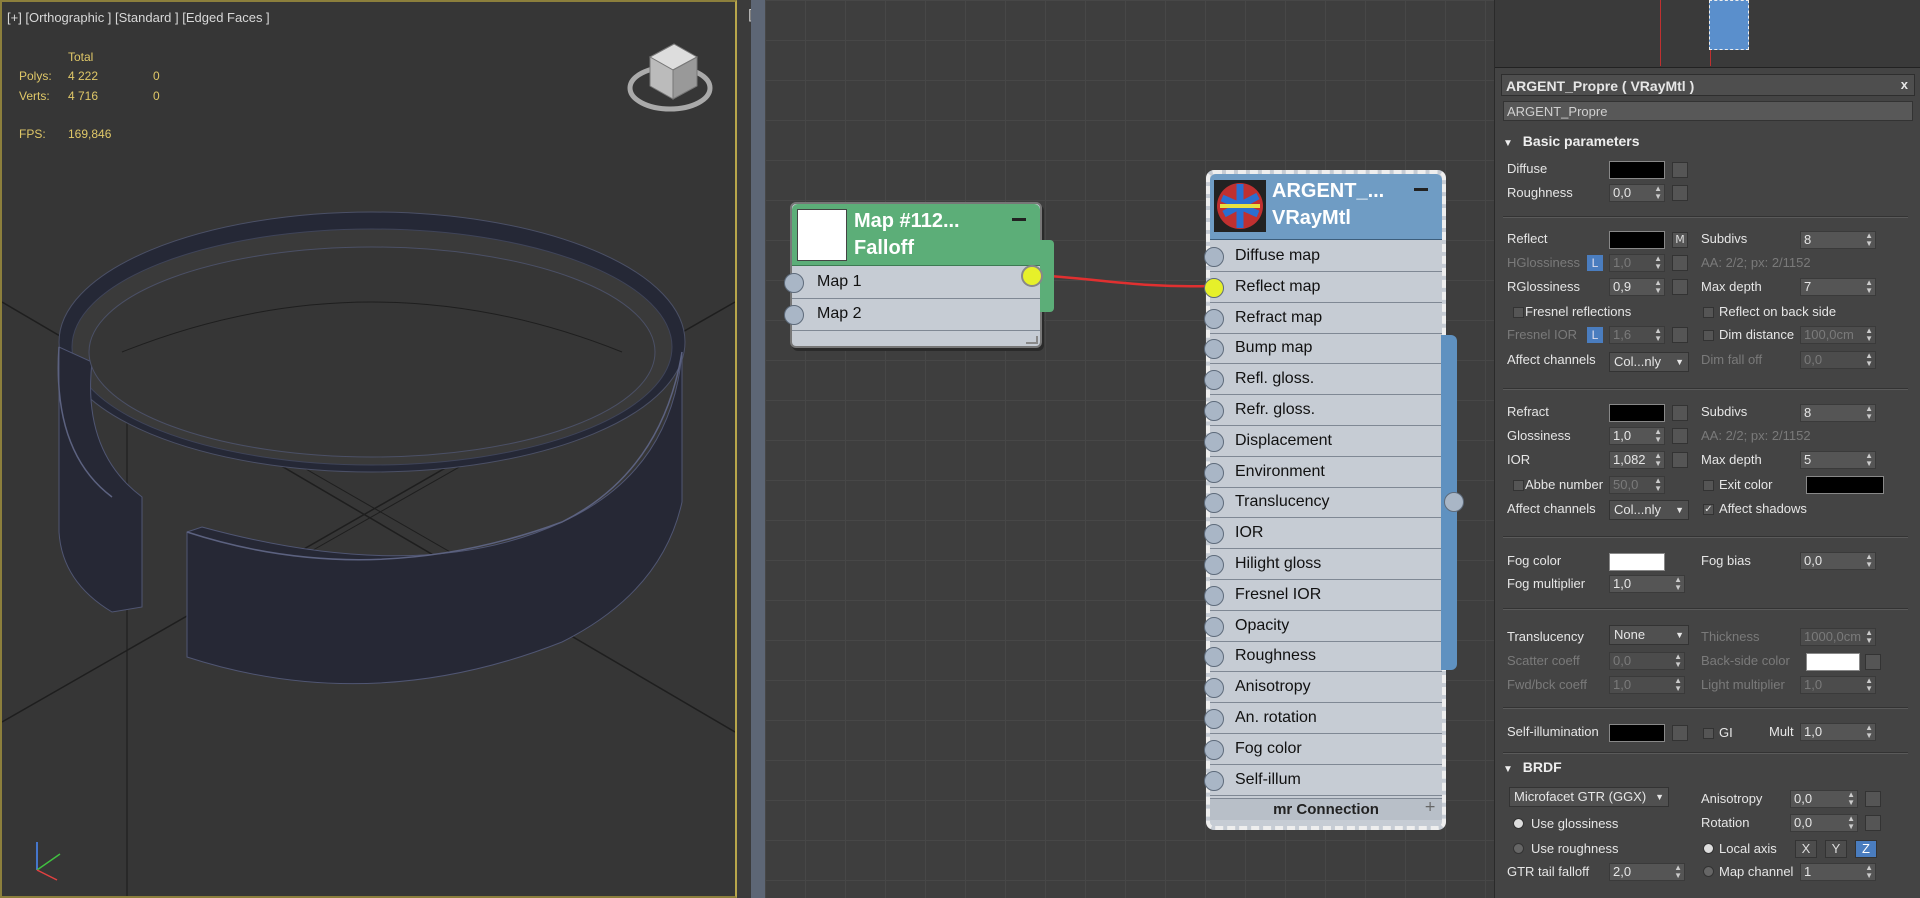 This screenshot has width=1920, height=898. Describe the element at coordinates (1637, 413) in the screenshot. I see `refract-color-swatch` at that location.